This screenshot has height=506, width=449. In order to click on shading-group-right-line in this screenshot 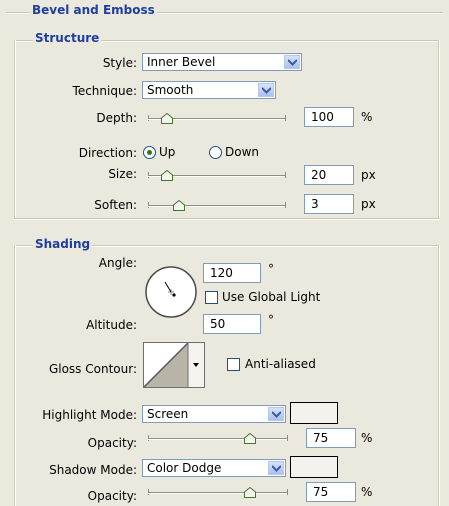, I will do `click(439, 375)`.